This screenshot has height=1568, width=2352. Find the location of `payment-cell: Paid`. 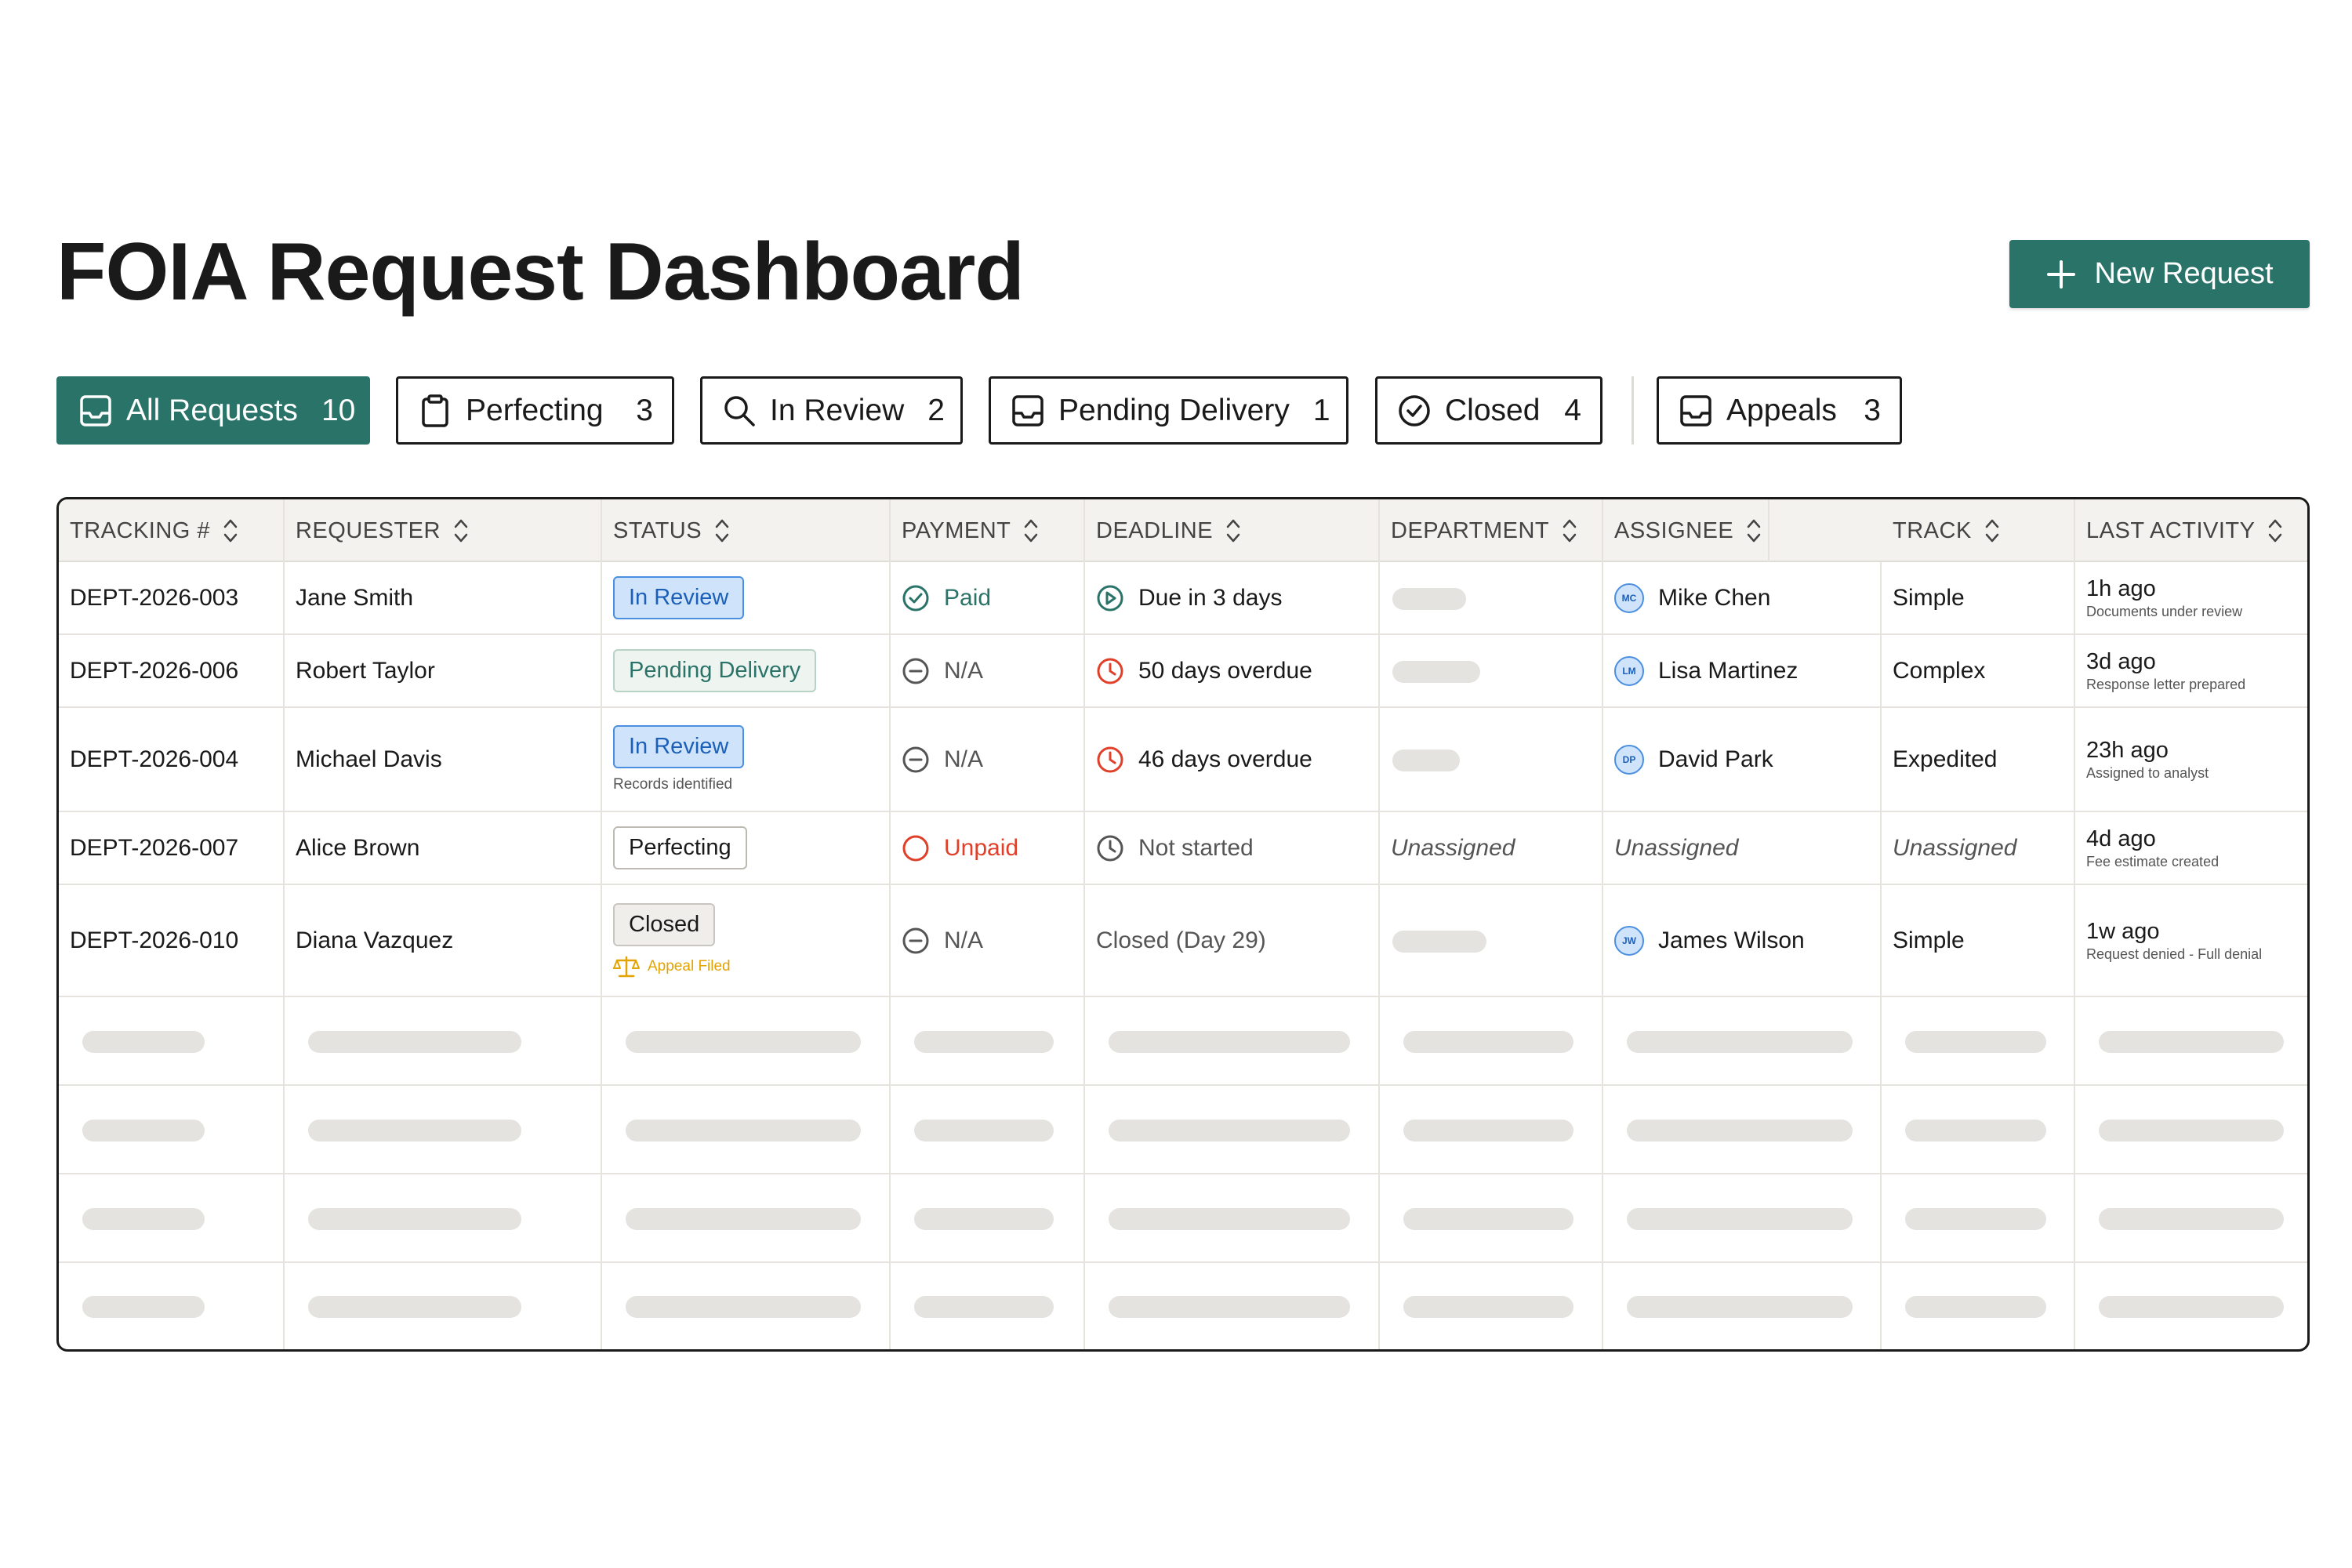

payment-cell: Paid is located at coordinates (987, 597).